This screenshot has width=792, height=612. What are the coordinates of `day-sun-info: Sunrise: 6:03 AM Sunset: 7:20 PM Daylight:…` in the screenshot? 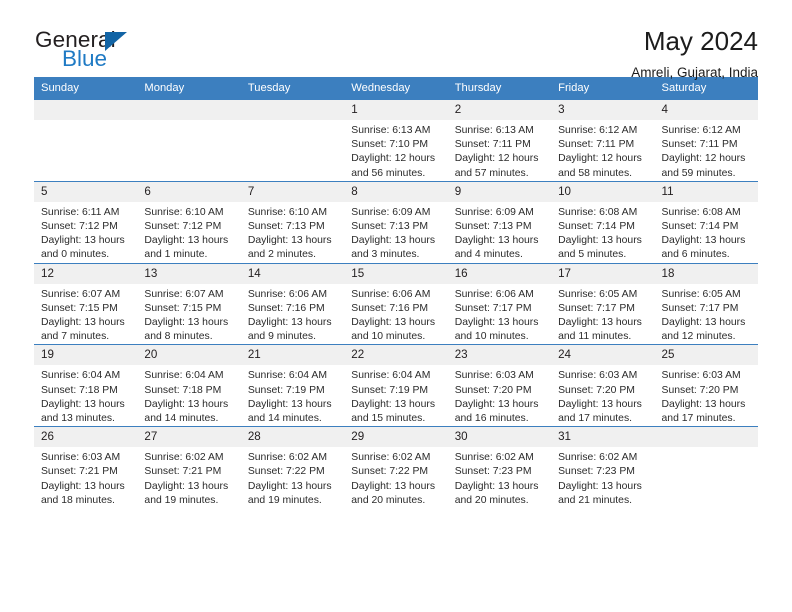 It's located at (499, 395).